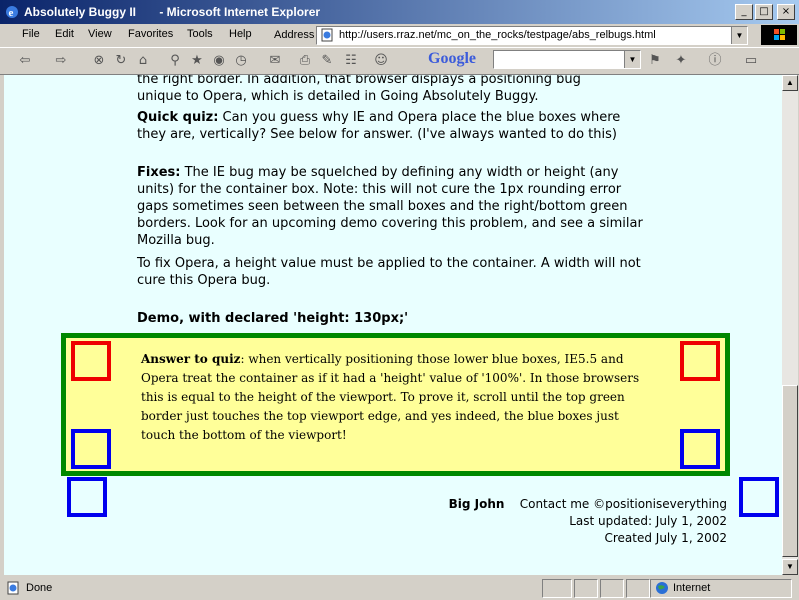 The height and width of the screenshot is (600, 799). Describe the element at coordinates (39, 588) in the screenshot. I see `status-text: Done` at that location.